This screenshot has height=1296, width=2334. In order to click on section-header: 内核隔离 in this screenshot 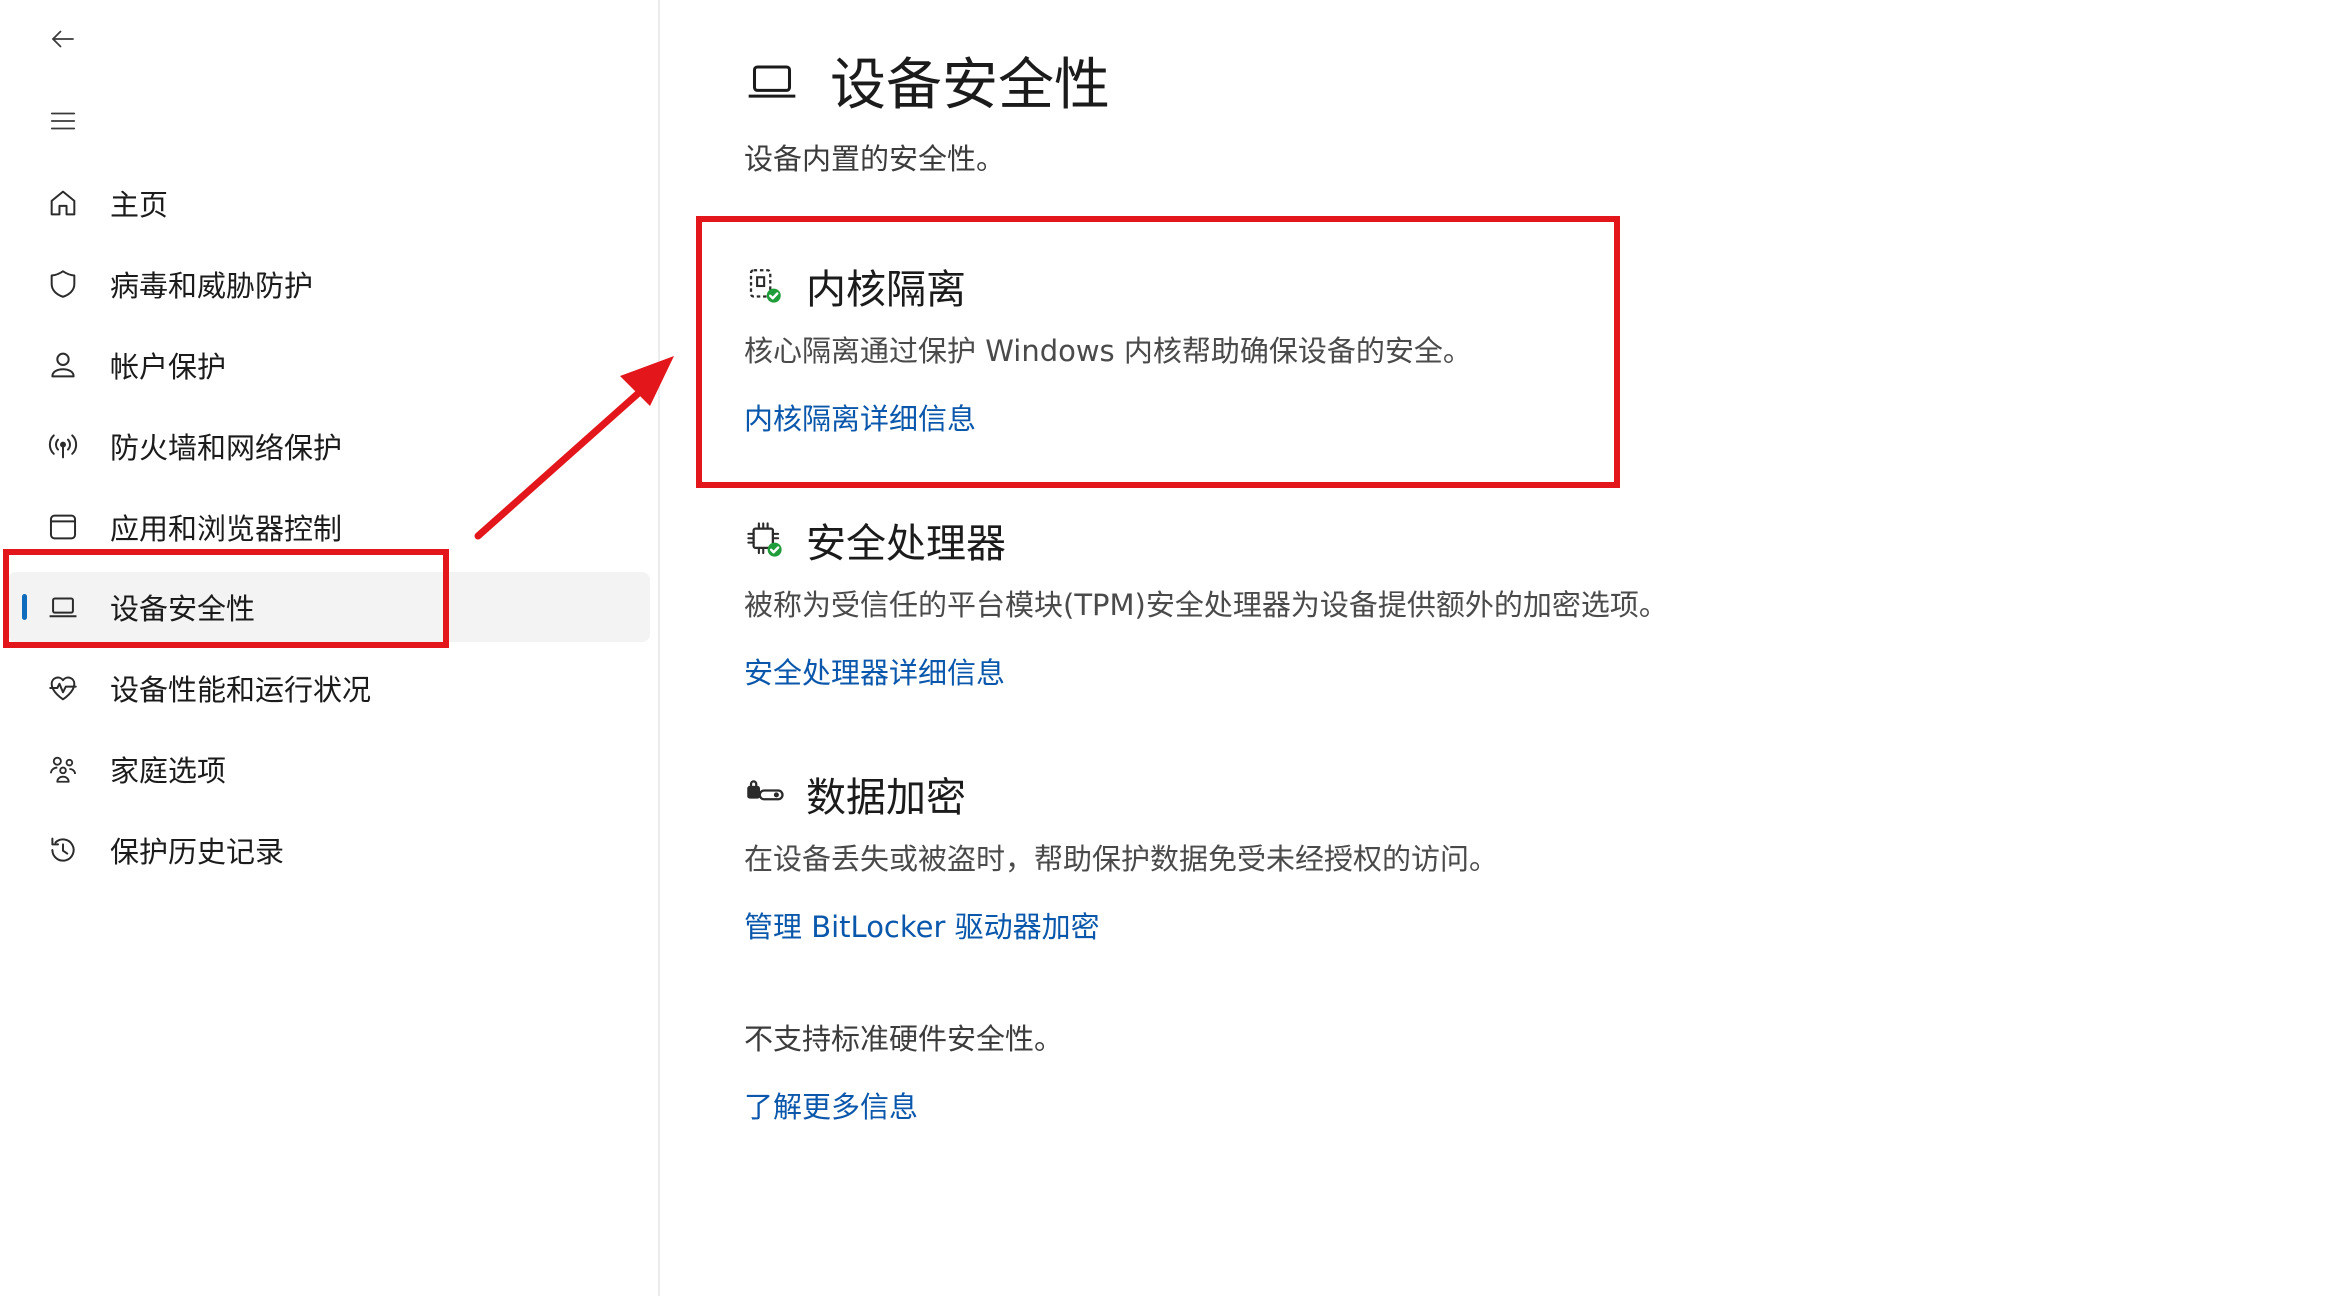, I will do `click(1108, 286)`.